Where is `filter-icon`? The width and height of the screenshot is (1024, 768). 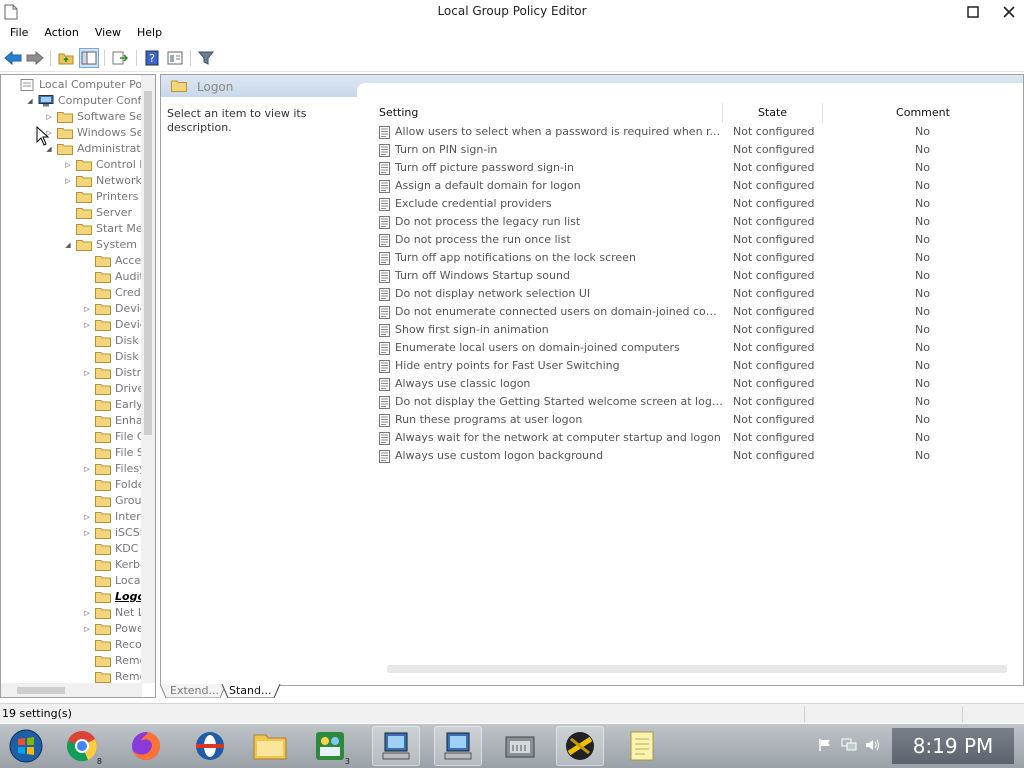
filter-icon is located at coordinates (206, 58).